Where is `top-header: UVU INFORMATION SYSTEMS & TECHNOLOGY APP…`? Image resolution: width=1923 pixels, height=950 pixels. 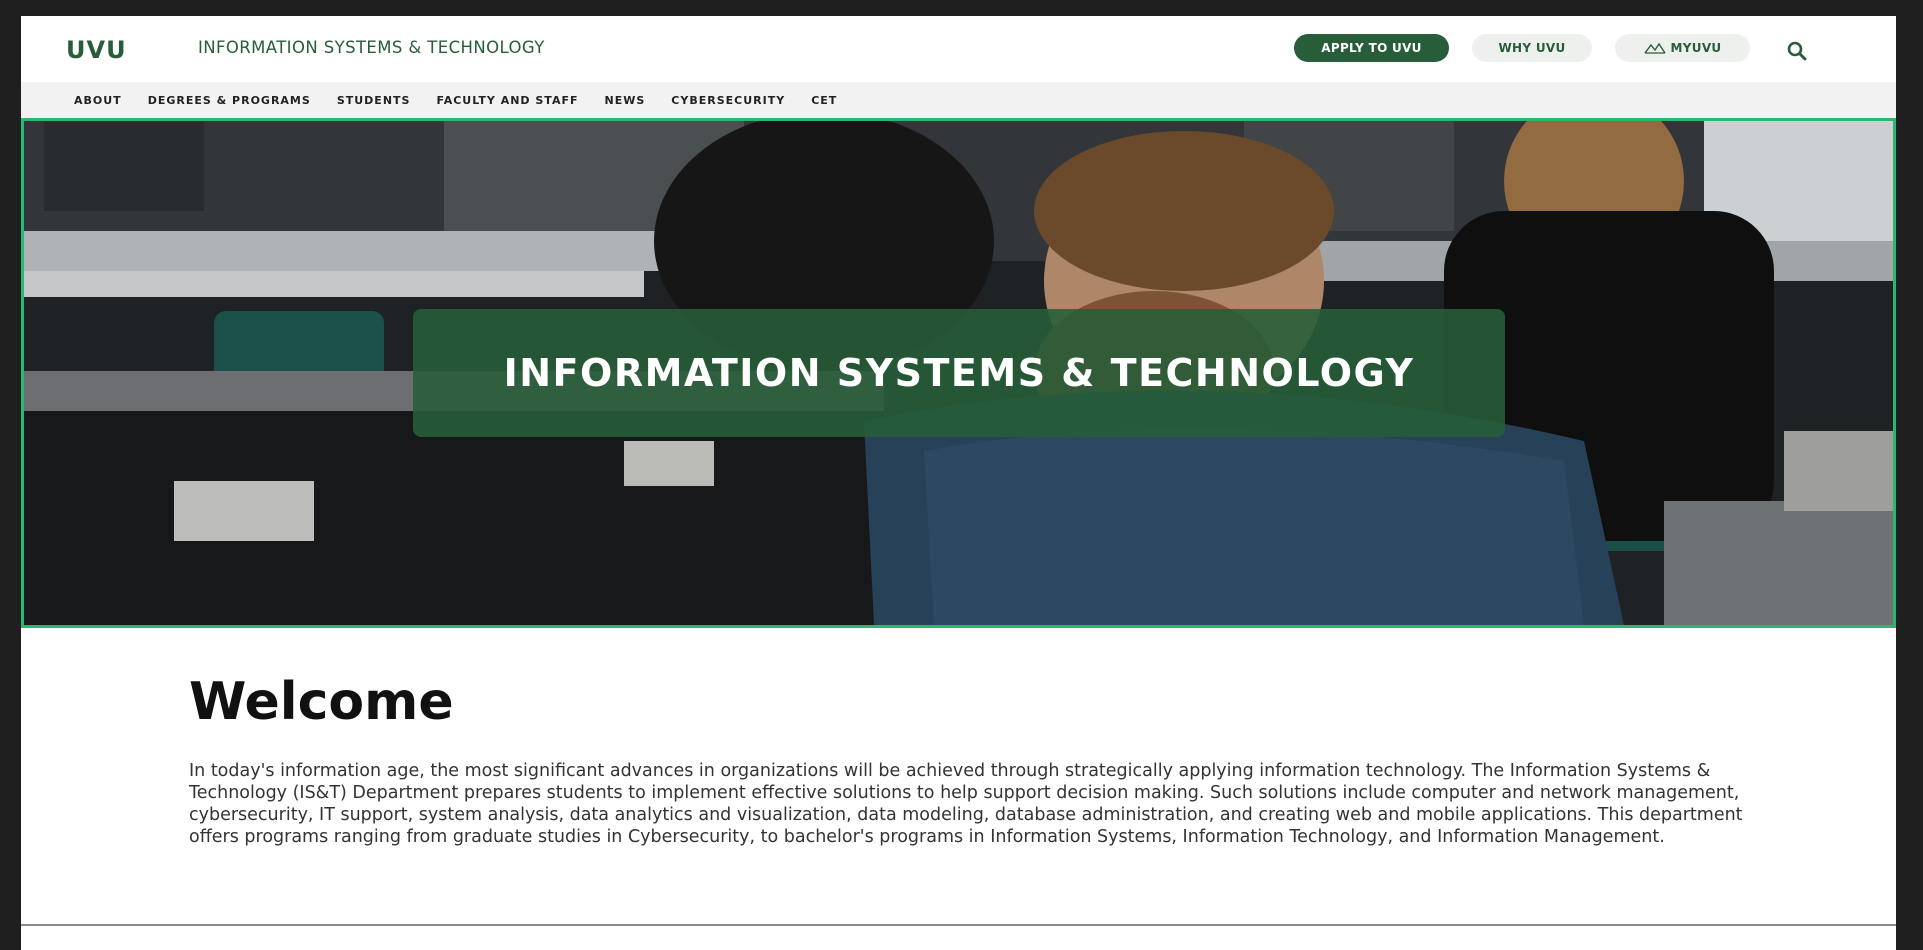 top-header: UVU INFORMATION SYSTEMS & TECHNOLOGY APP… is located at coordinates (958, 49).